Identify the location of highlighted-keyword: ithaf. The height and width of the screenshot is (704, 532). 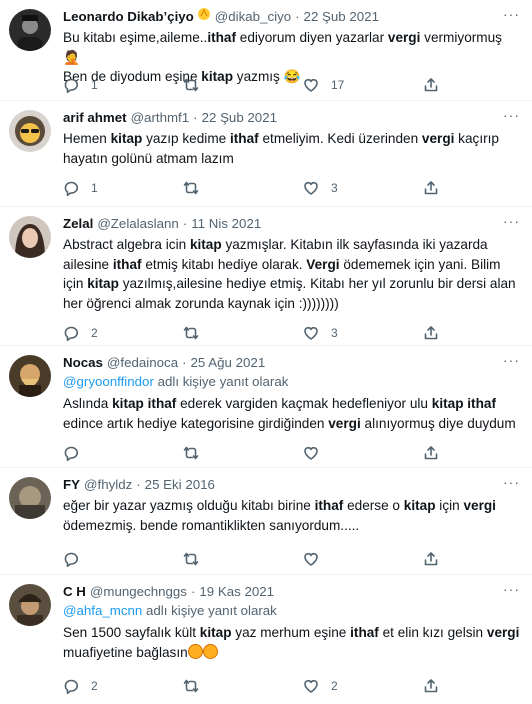
(329, 505).